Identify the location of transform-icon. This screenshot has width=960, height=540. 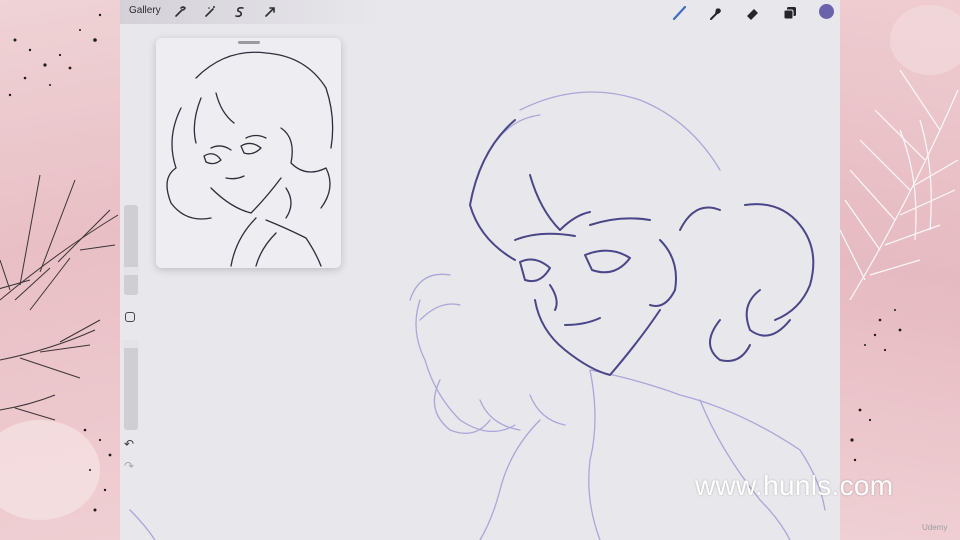
(270, 12).